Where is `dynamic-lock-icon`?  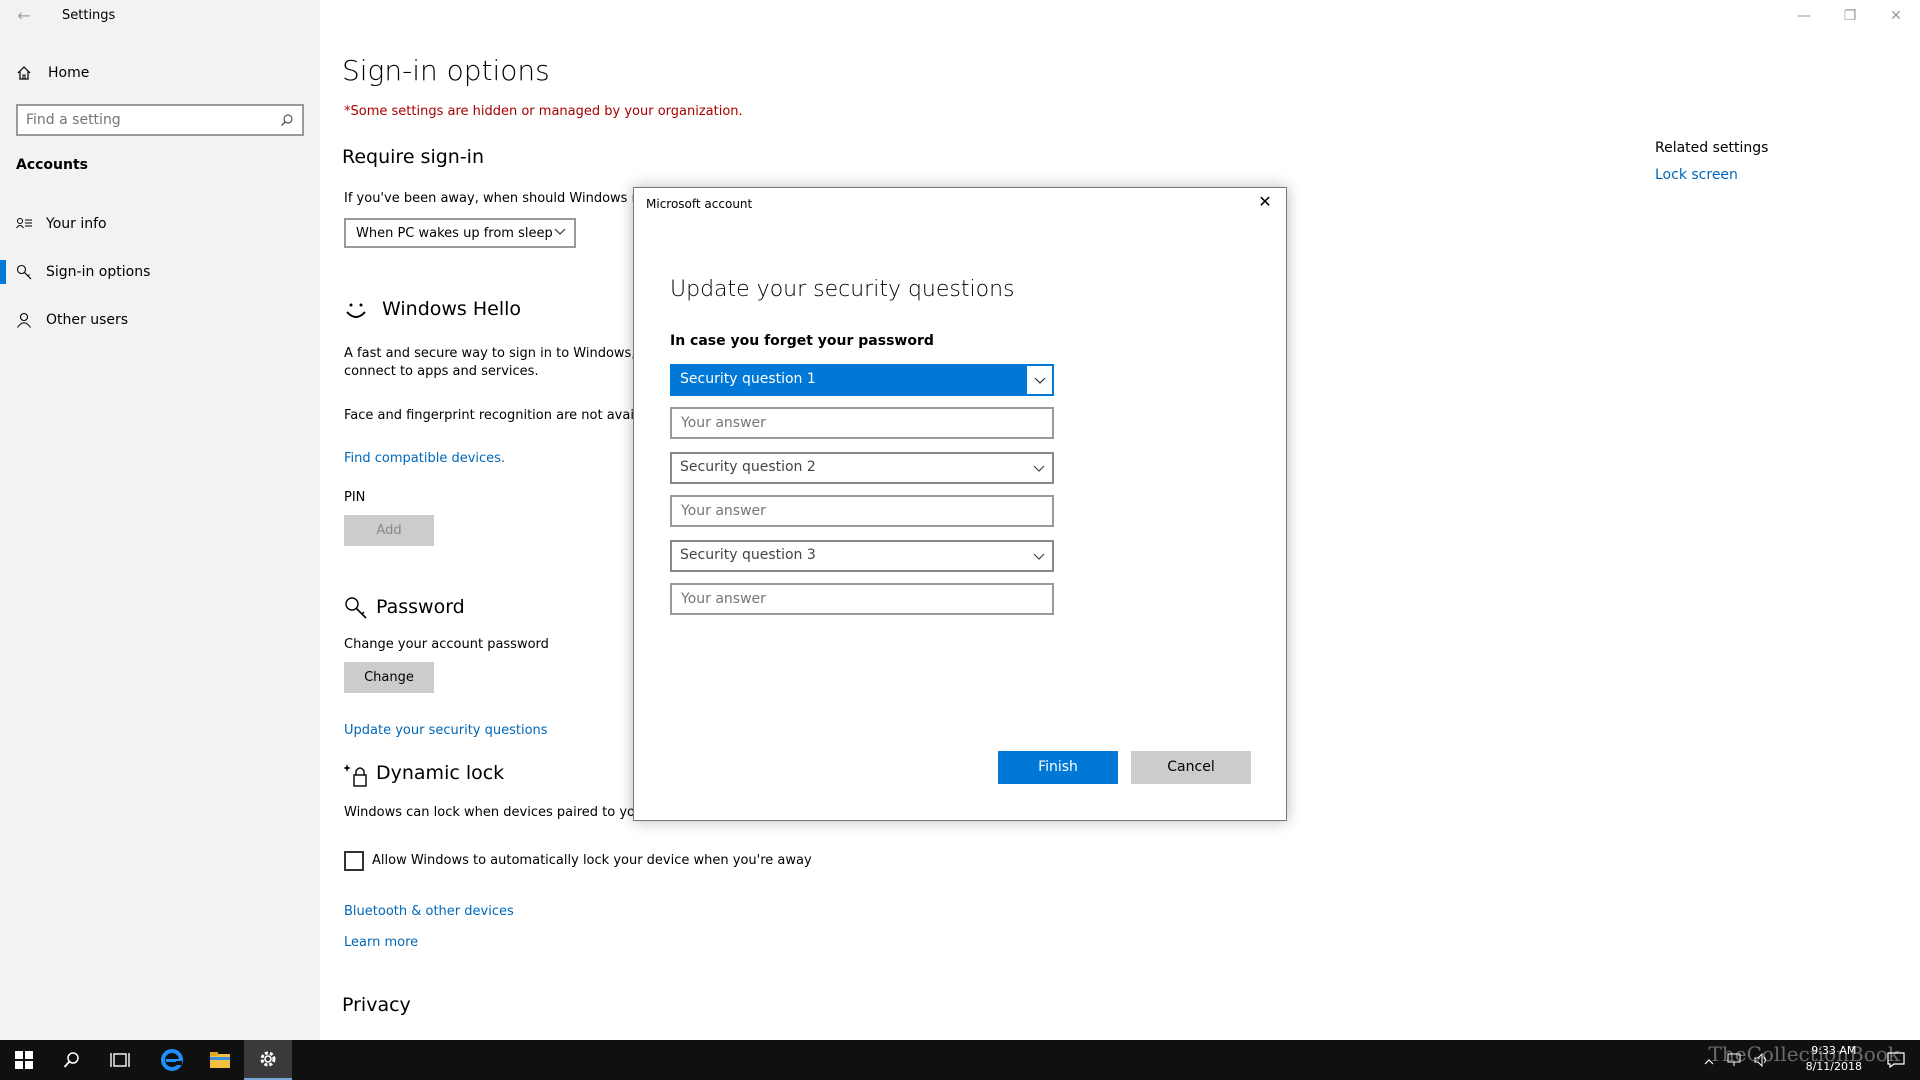 dynamic-lock-icon is located at coordinates (356, 777).